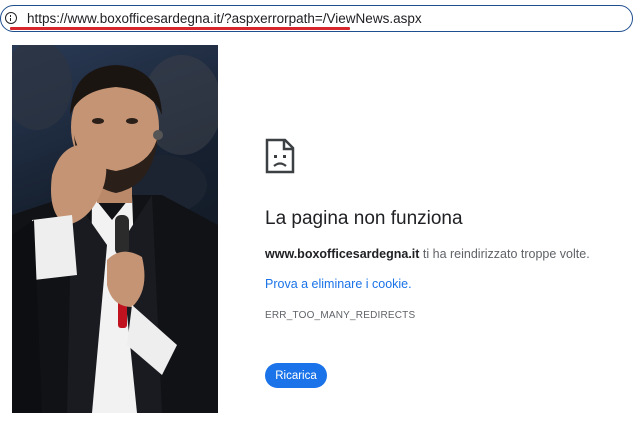 The image size is (635, 423). I want to click on url-underline-annotation, so click(180, 28).